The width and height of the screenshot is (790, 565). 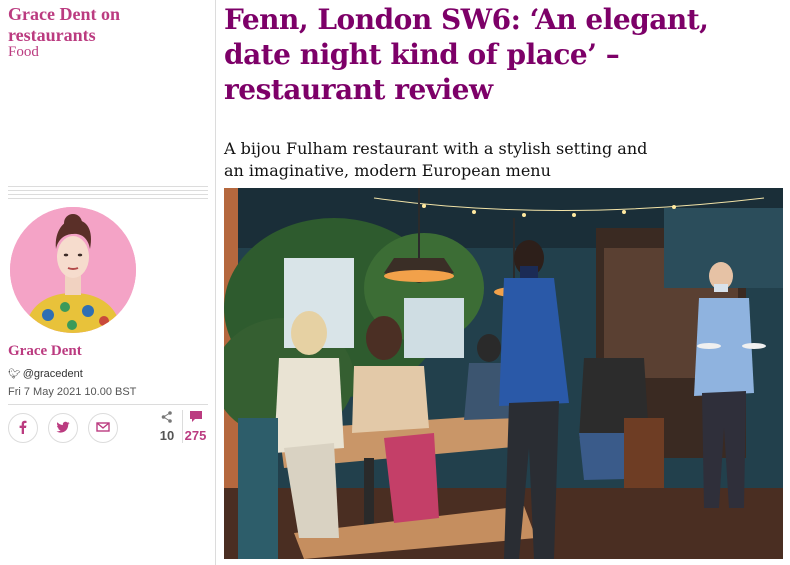 I want to click on twitter-handle: 🐦︎ @gracedent, so click(x=45, y=374).